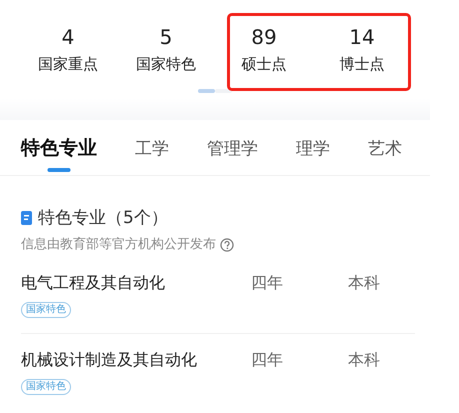 The height and width of the screenshot is (413, 459). Describe the element at coordinates (313, 155) in the screenshot. I see `tab: 理学` at that location.